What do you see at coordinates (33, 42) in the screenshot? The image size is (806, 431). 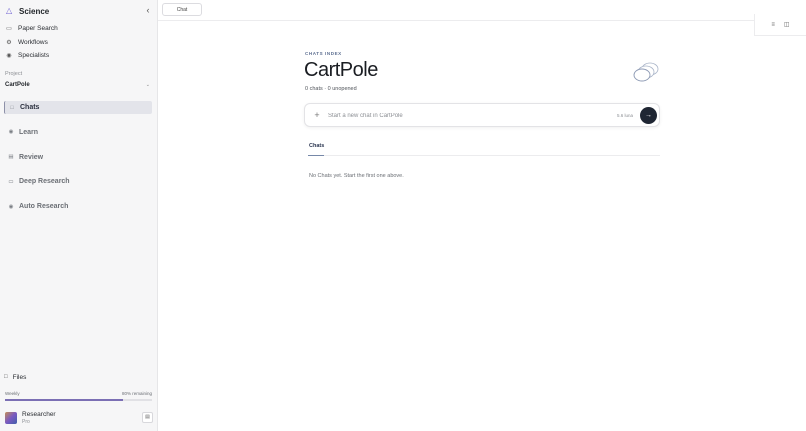 I see `nav-item-label: Workflows` at bounding box center [33, 42].